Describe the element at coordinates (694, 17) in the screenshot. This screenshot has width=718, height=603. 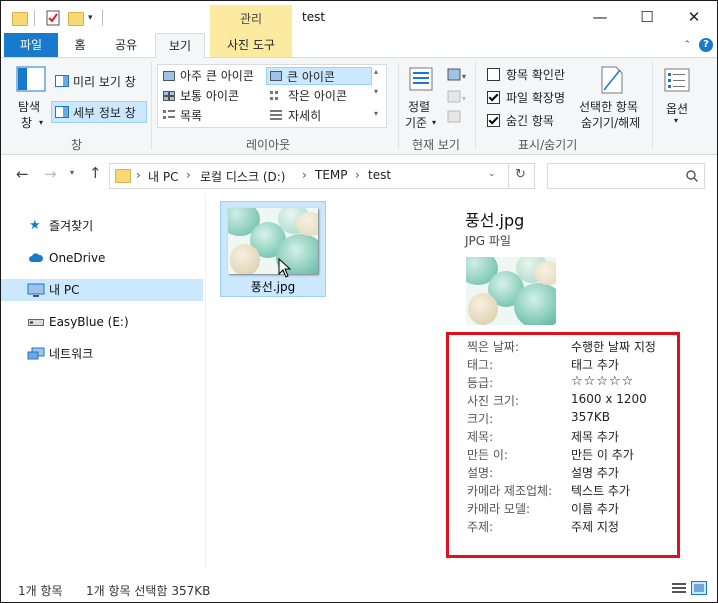
I see `close-button: ✕` at that location.